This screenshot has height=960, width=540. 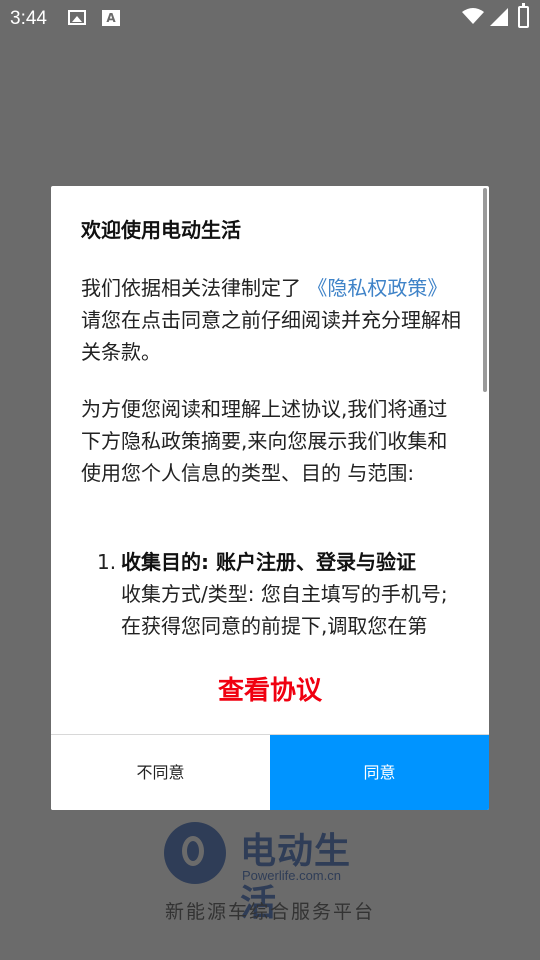 I want to click on power-logo-icon, so click(x=195, y=853).